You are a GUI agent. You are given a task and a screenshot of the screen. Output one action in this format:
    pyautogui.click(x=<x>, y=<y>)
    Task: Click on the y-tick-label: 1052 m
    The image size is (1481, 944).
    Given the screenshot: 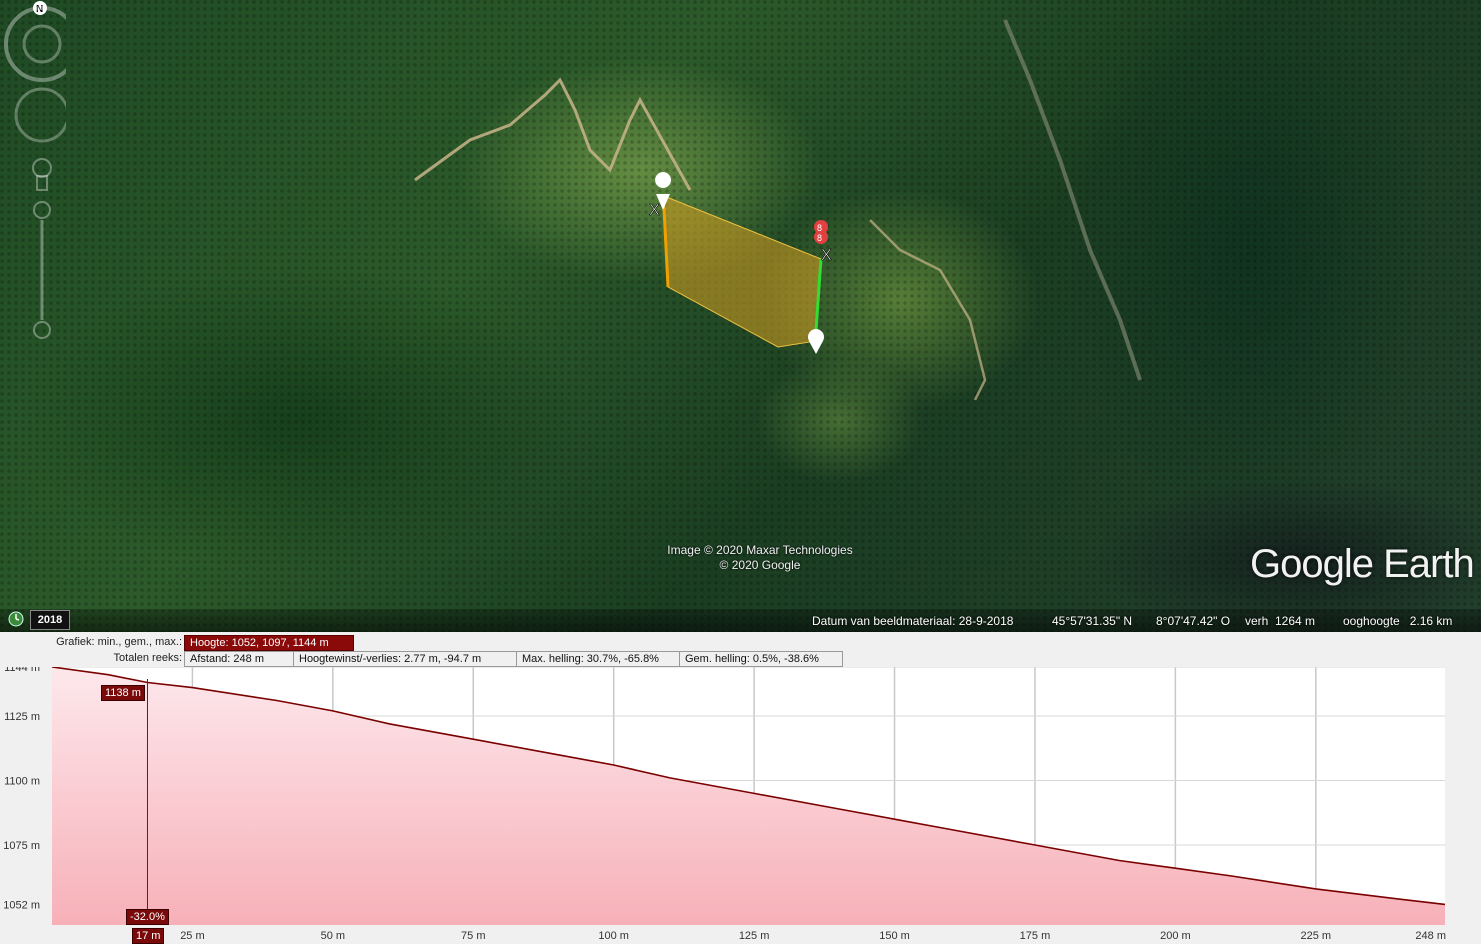 What is the action you would take?
    pyautogui.click(x=21, y=905)
    